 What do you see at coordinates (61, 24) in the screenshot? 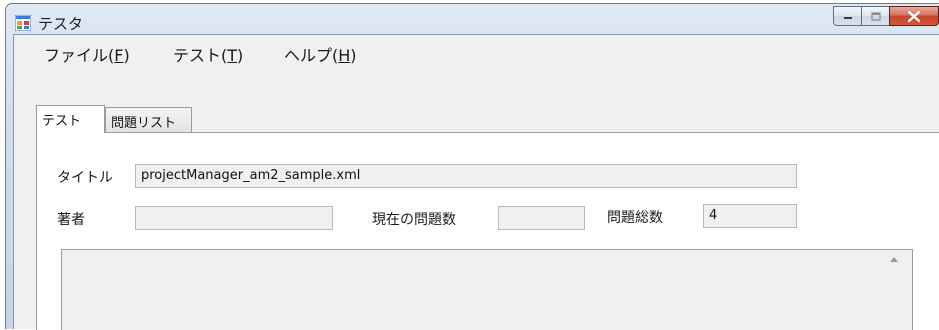
I see `window-title: テスタ` at bounding box center [61, 24].